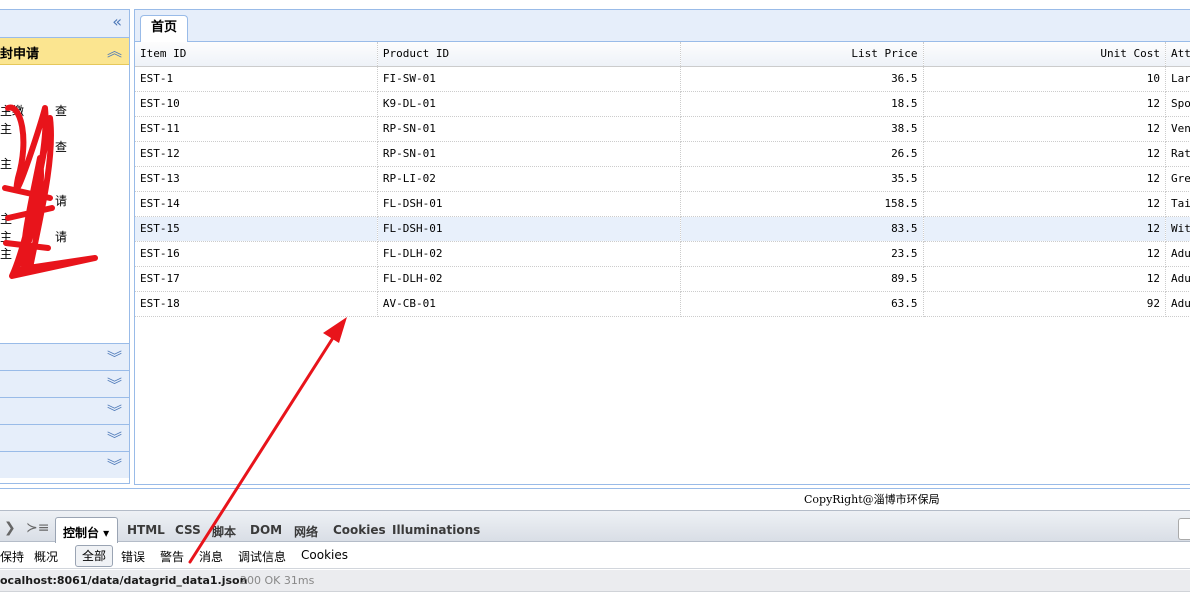 This screenshot has width=1190, height=598. Describe the element at coordinates (662, 154) in the screenshot. I see `table-row: EST-12 RP-SN-01 26.5 12 Rat` at that location.